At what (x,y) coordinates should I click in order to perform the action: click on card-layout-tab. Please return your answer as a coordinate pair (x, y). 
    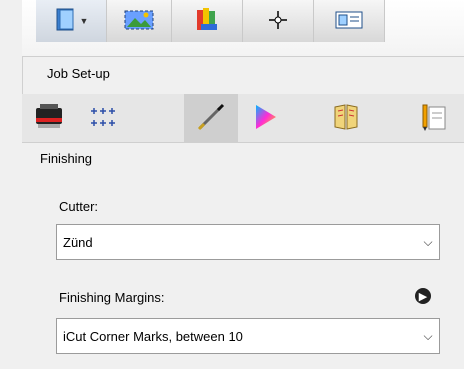
    Looking at the image, I should click on (349, 21).